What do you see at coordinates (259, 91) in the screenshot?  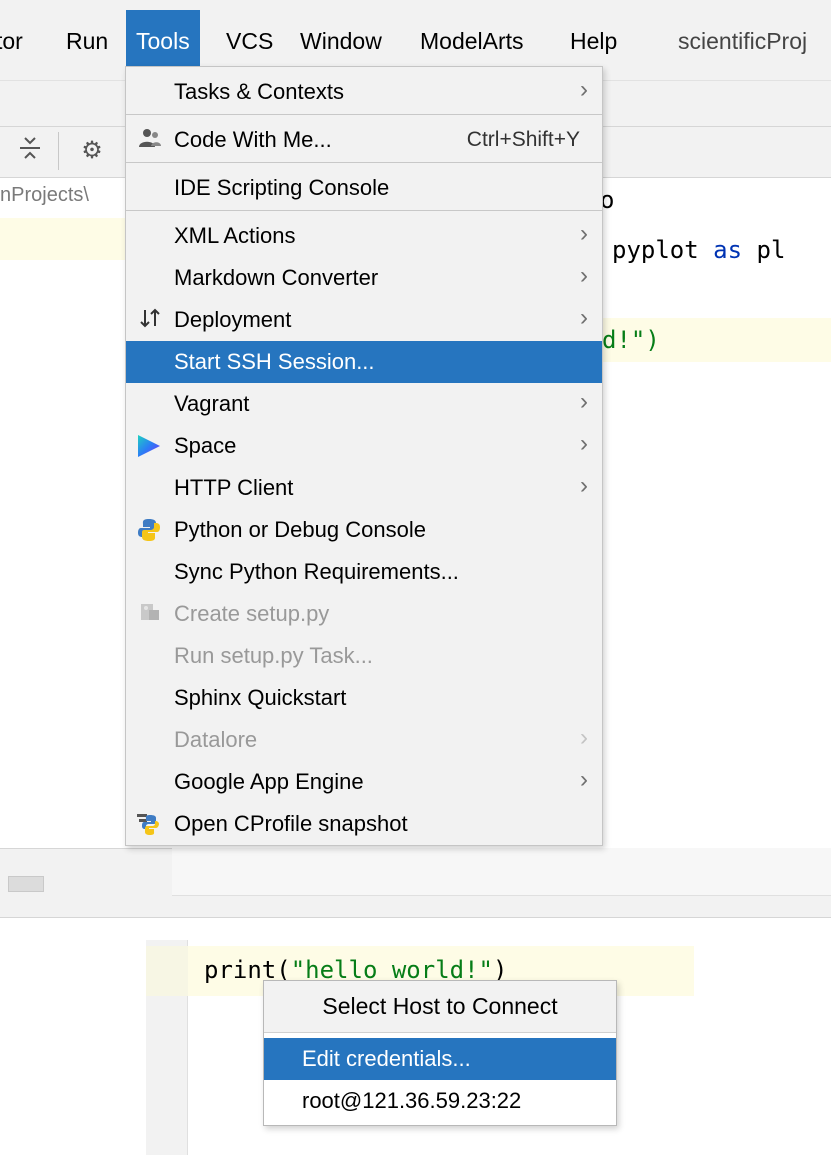 I see `menu-item-label: Tasks & Contexts` at bounding box center [259, 91].